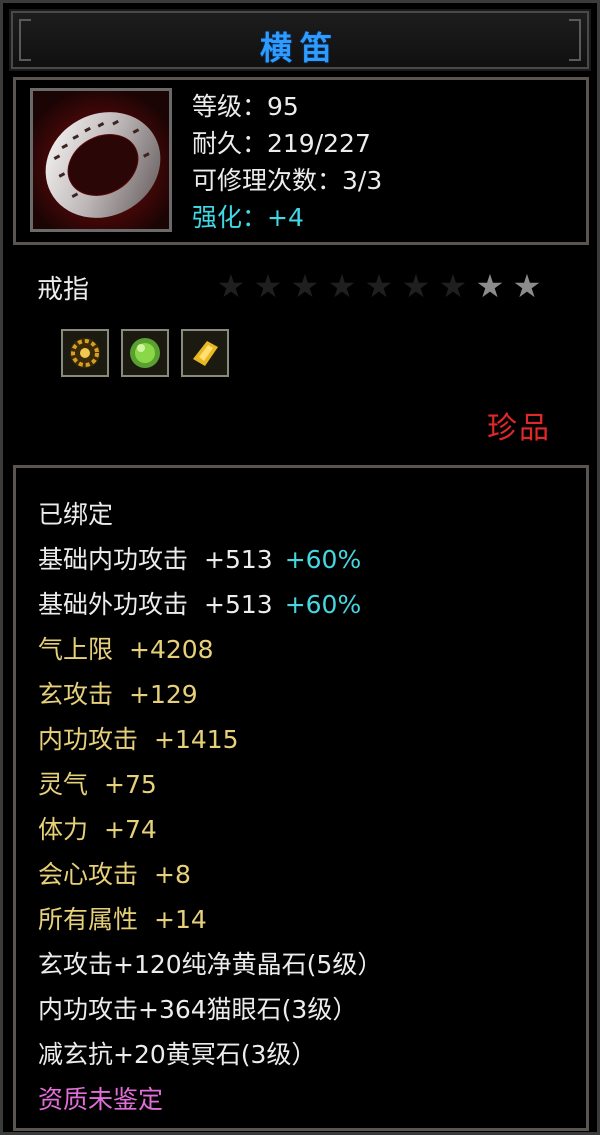 The height and width of the screenshot is (1135, 600). I want to click on ring-icon, so click(101, 160).